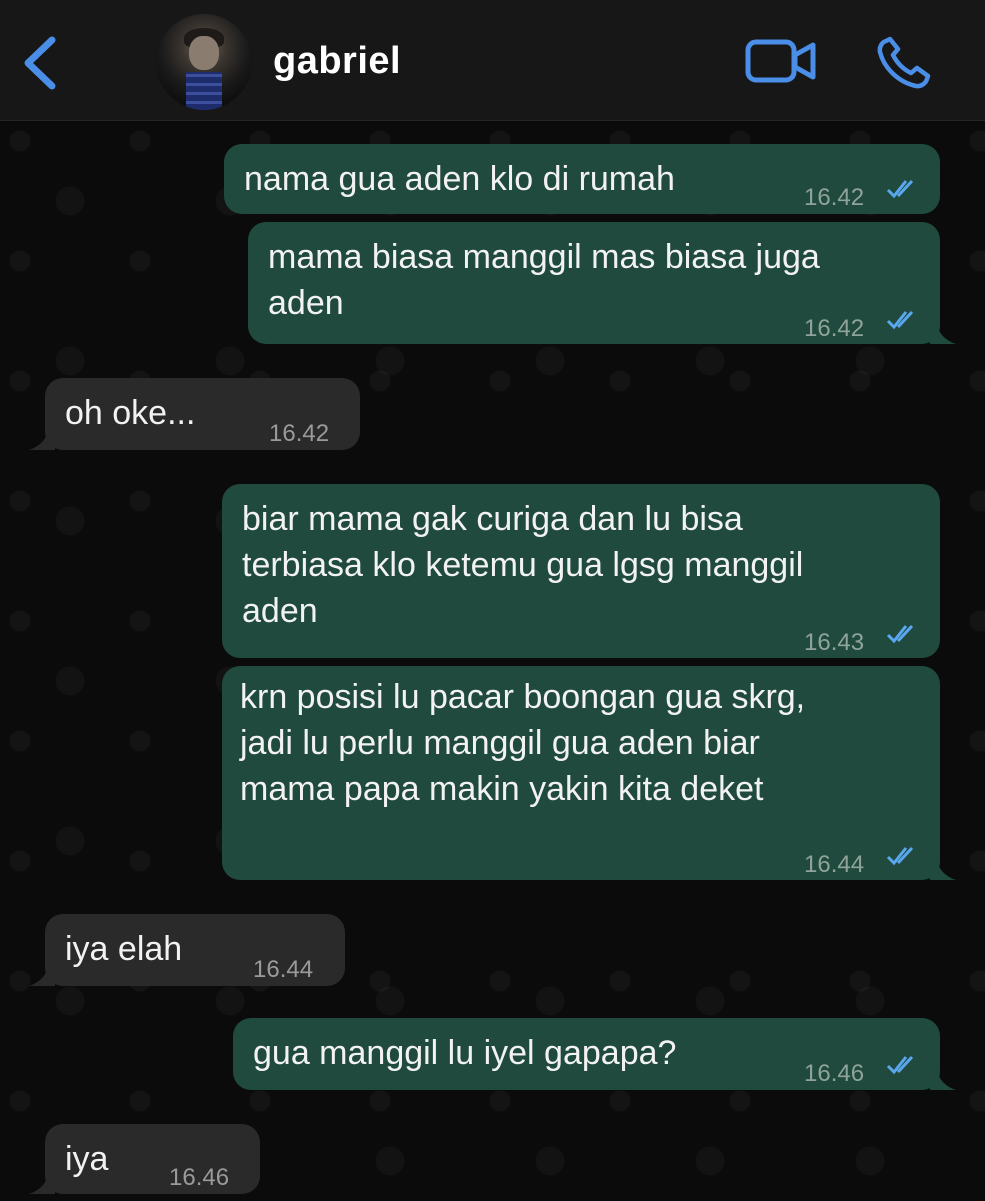 Image resolution: width=985 pixels, height=1201 pixels. I want to click on outgoing-message: nama gua aden klo di rumah 16.42, so click(582, 179).